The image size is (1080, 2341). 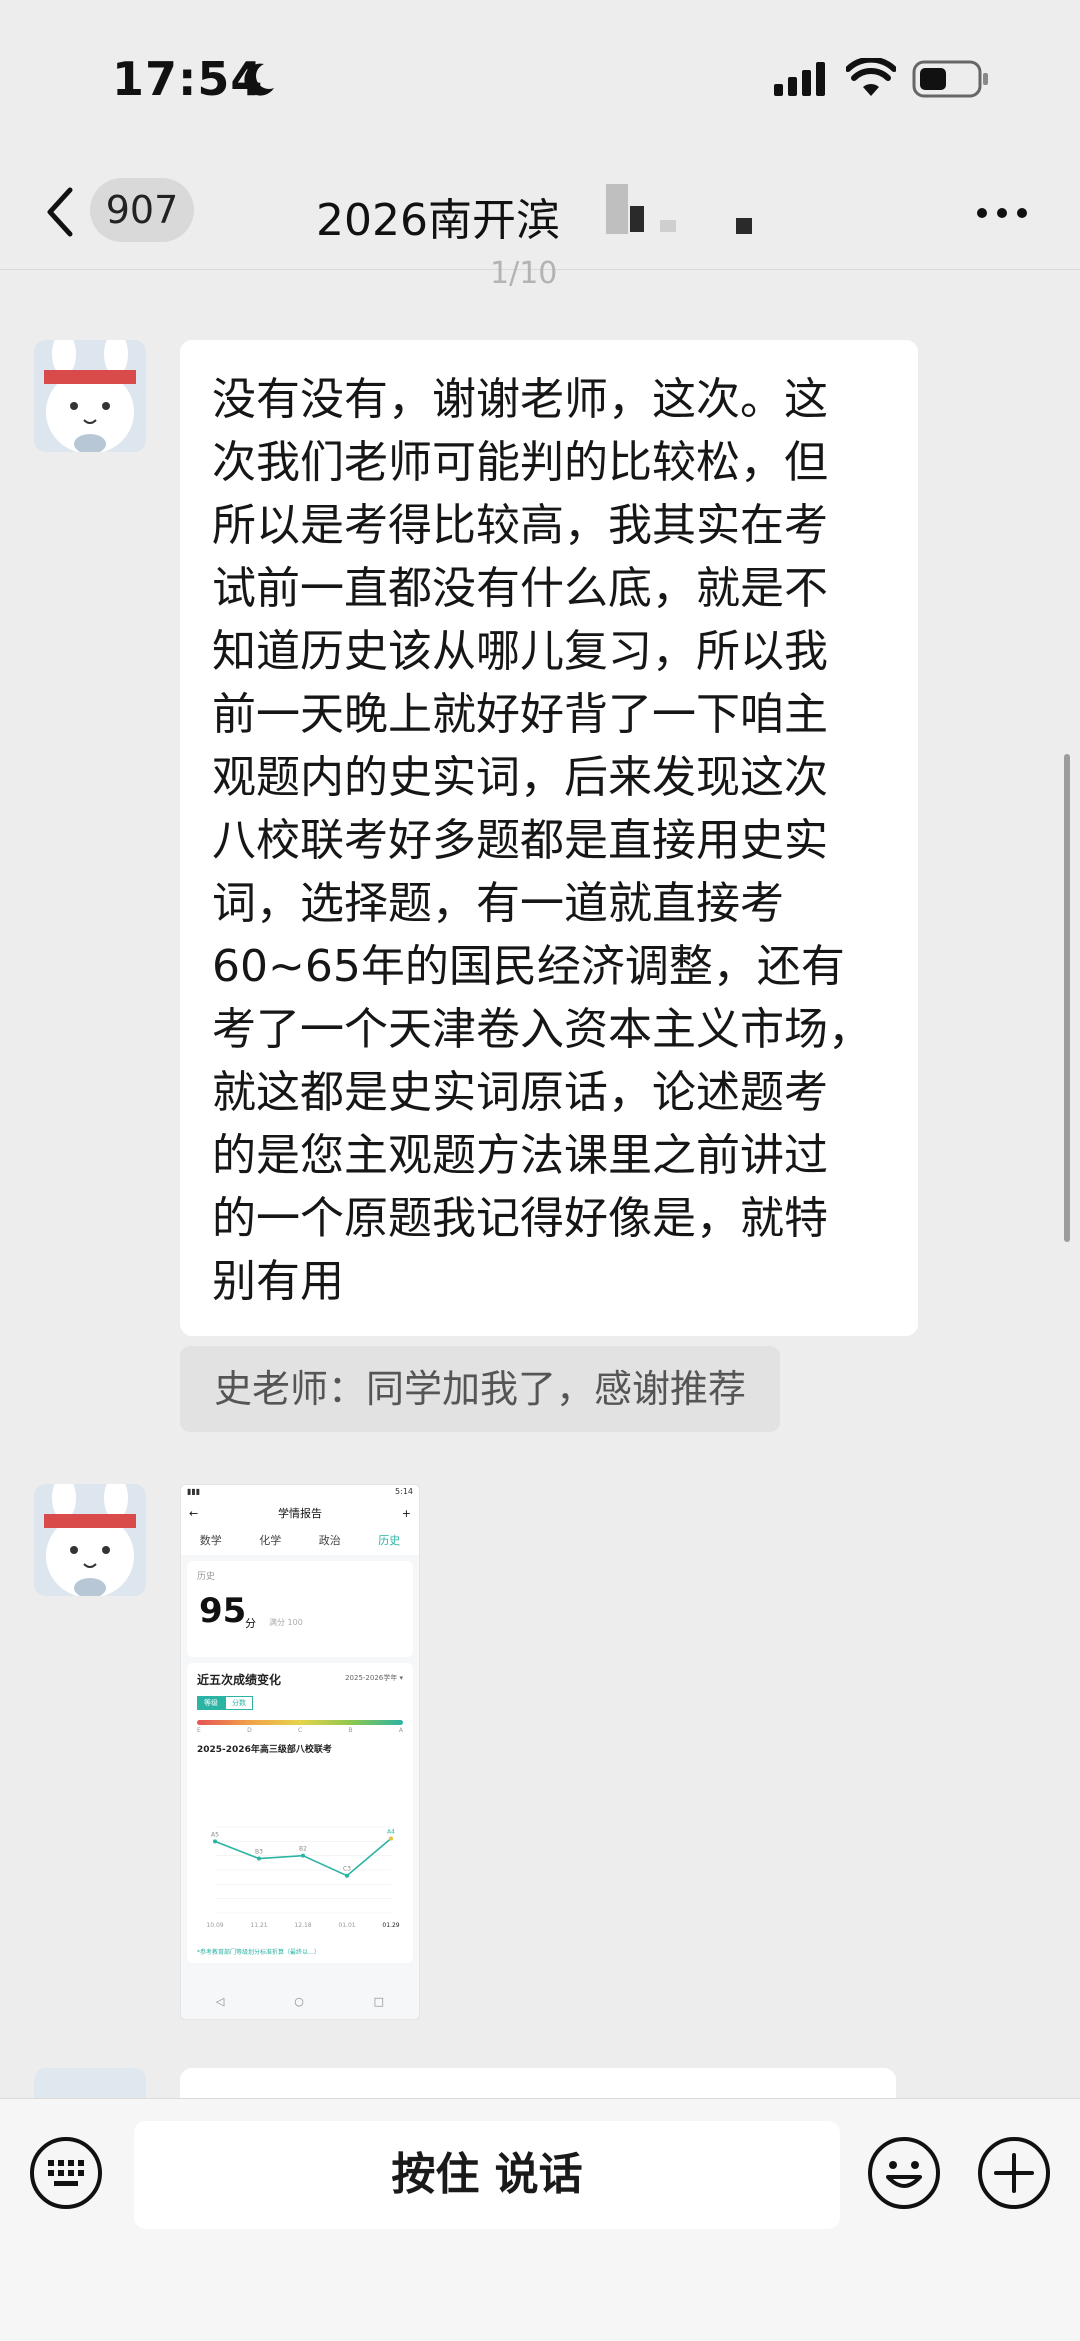 What do you see at coordinates (528, 966) in the screenshot?
I see `message-line: 60~65年的国民经济调整，还有` at bounding box center [528, 966].